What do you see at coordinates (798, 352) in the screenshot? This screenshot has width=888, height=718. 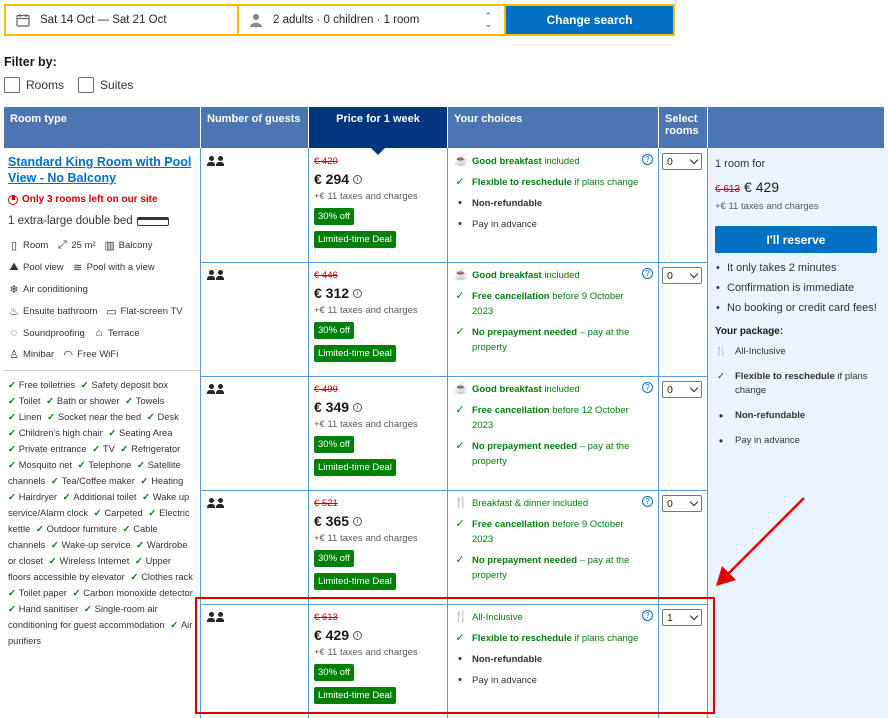 I see `package-item: 🍴 All-Inclusive` at bounding box center [798, 352].